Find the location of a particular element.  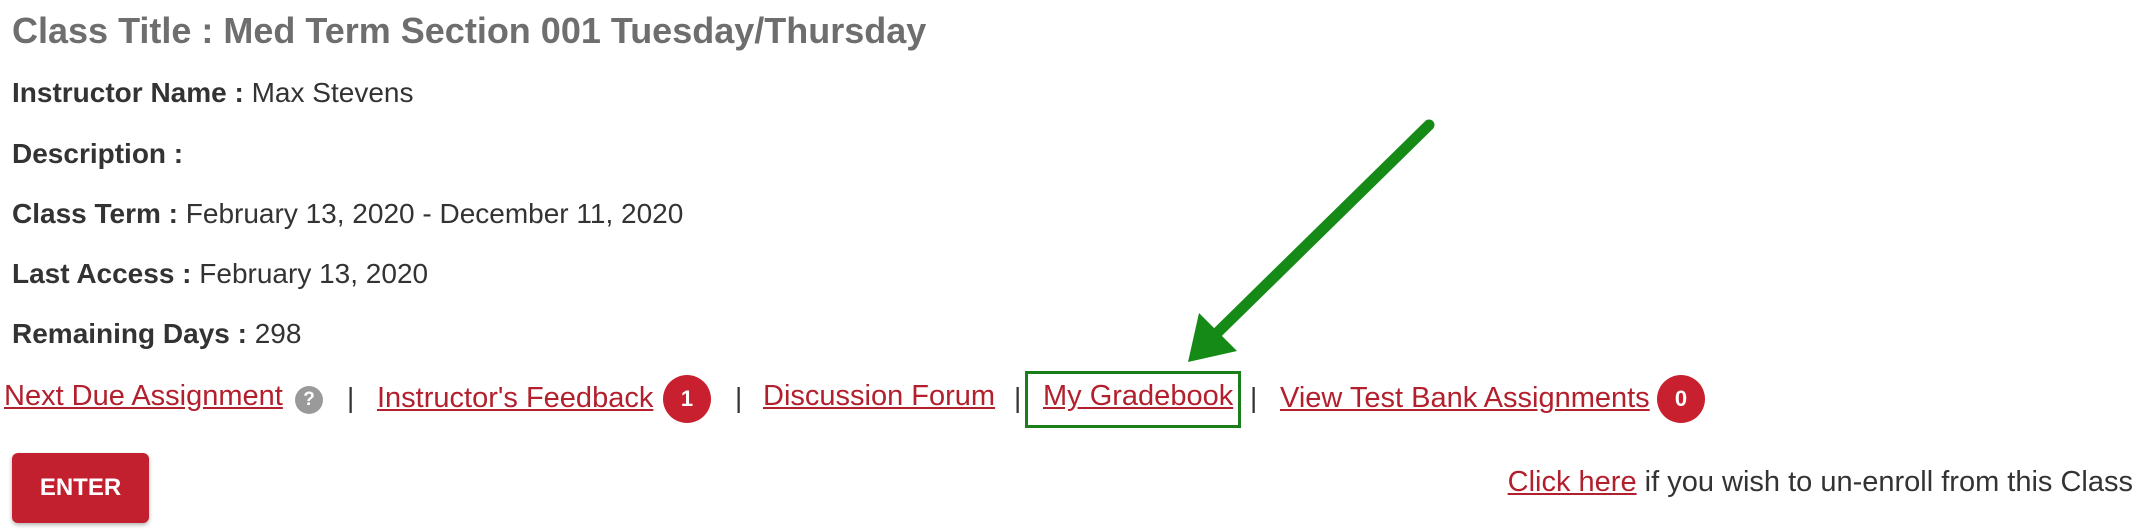

remaining-days-label: Remaining Days : is located at coordinates (129, 333).